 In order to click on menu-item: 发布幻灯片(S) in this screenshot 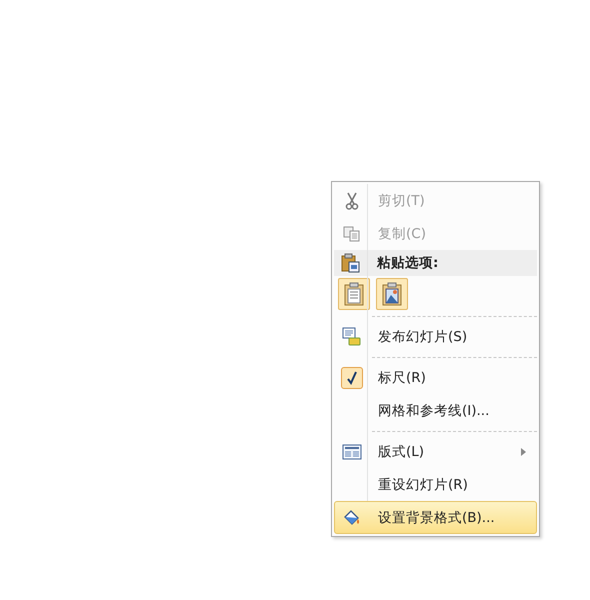, I will do `click(435, 336)`.